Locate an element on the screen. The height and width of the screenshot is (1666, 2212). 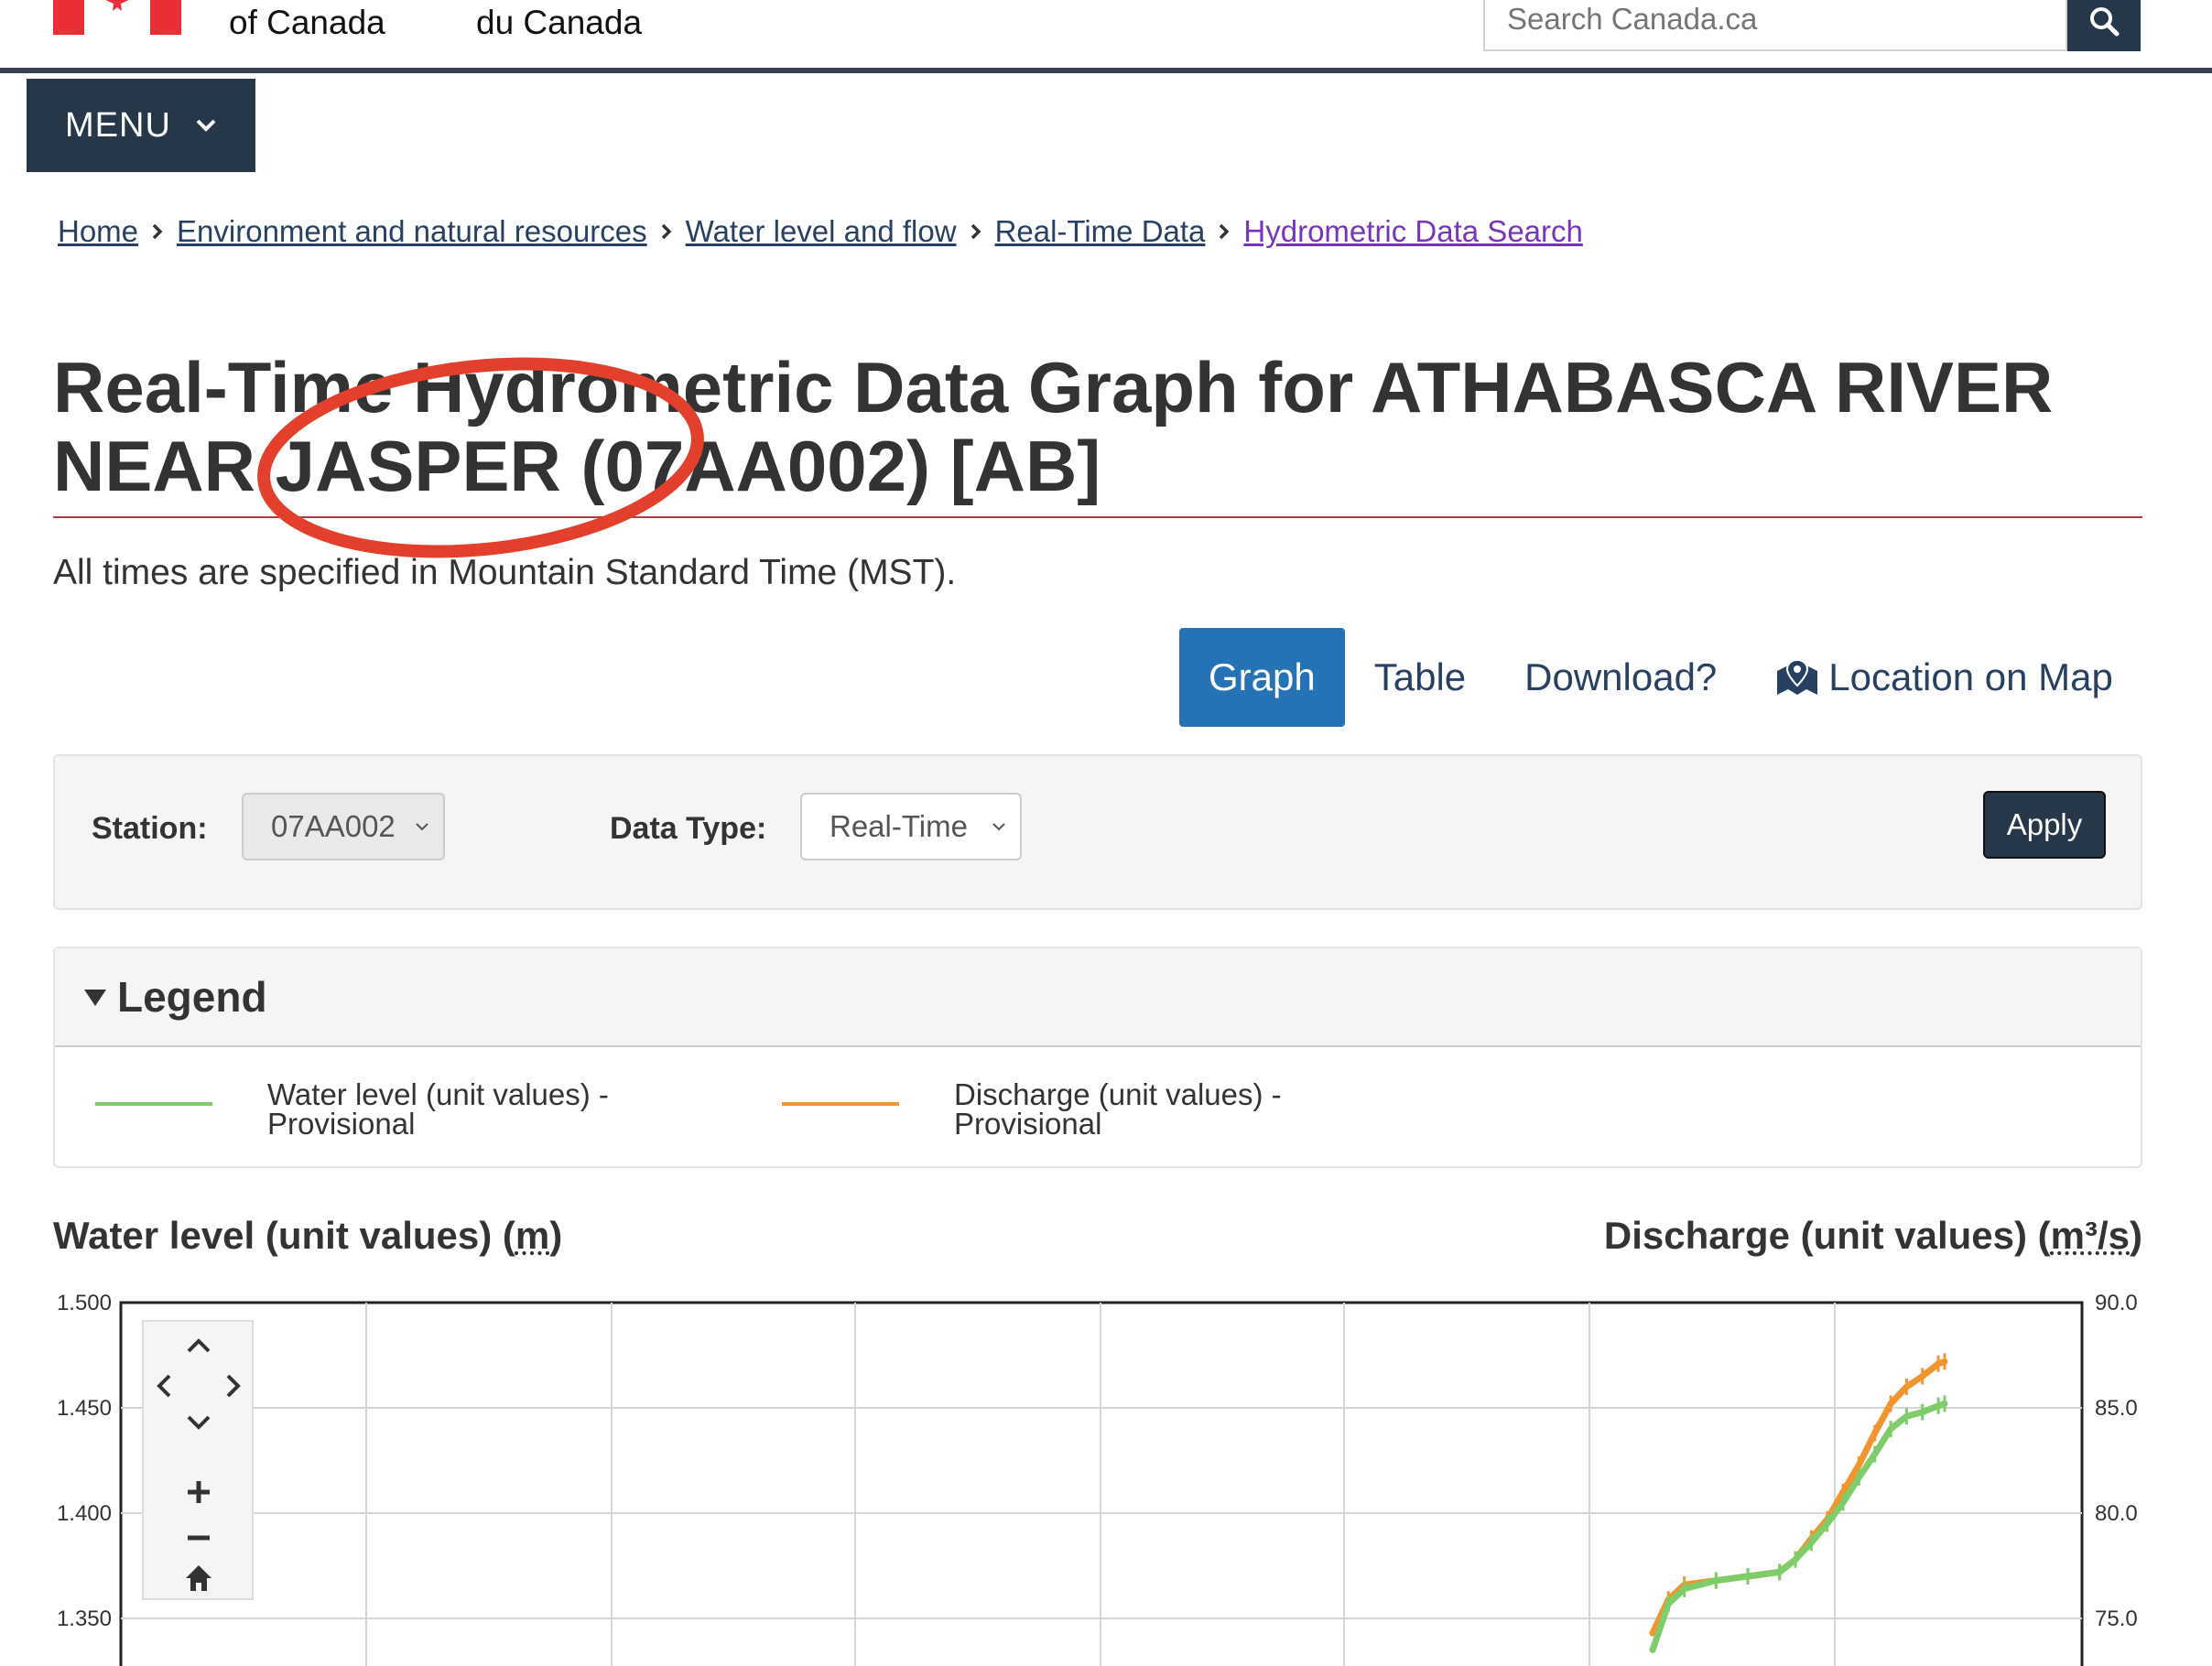
search-icon is located at coordinates (2105, 22).